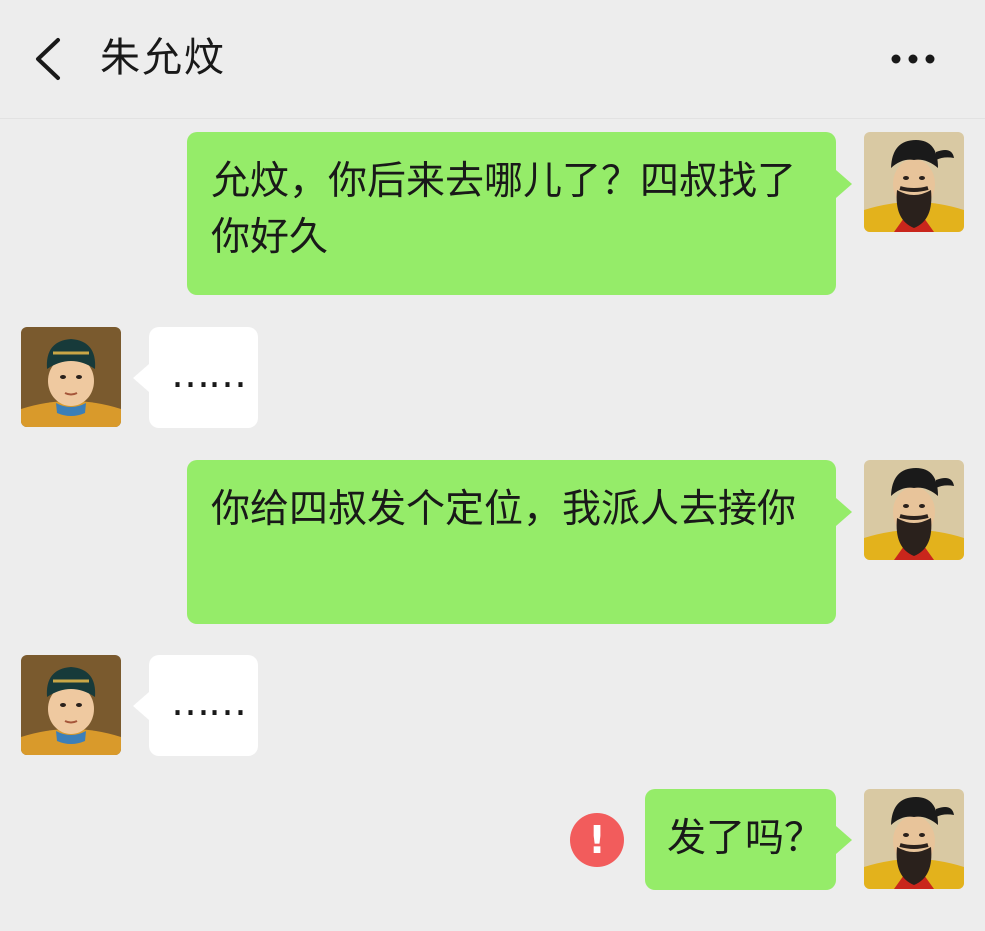 This screenshot has height=931, width=985. I want to click on outgoing-message-bubble: 发了吗？, so click(740, 839).